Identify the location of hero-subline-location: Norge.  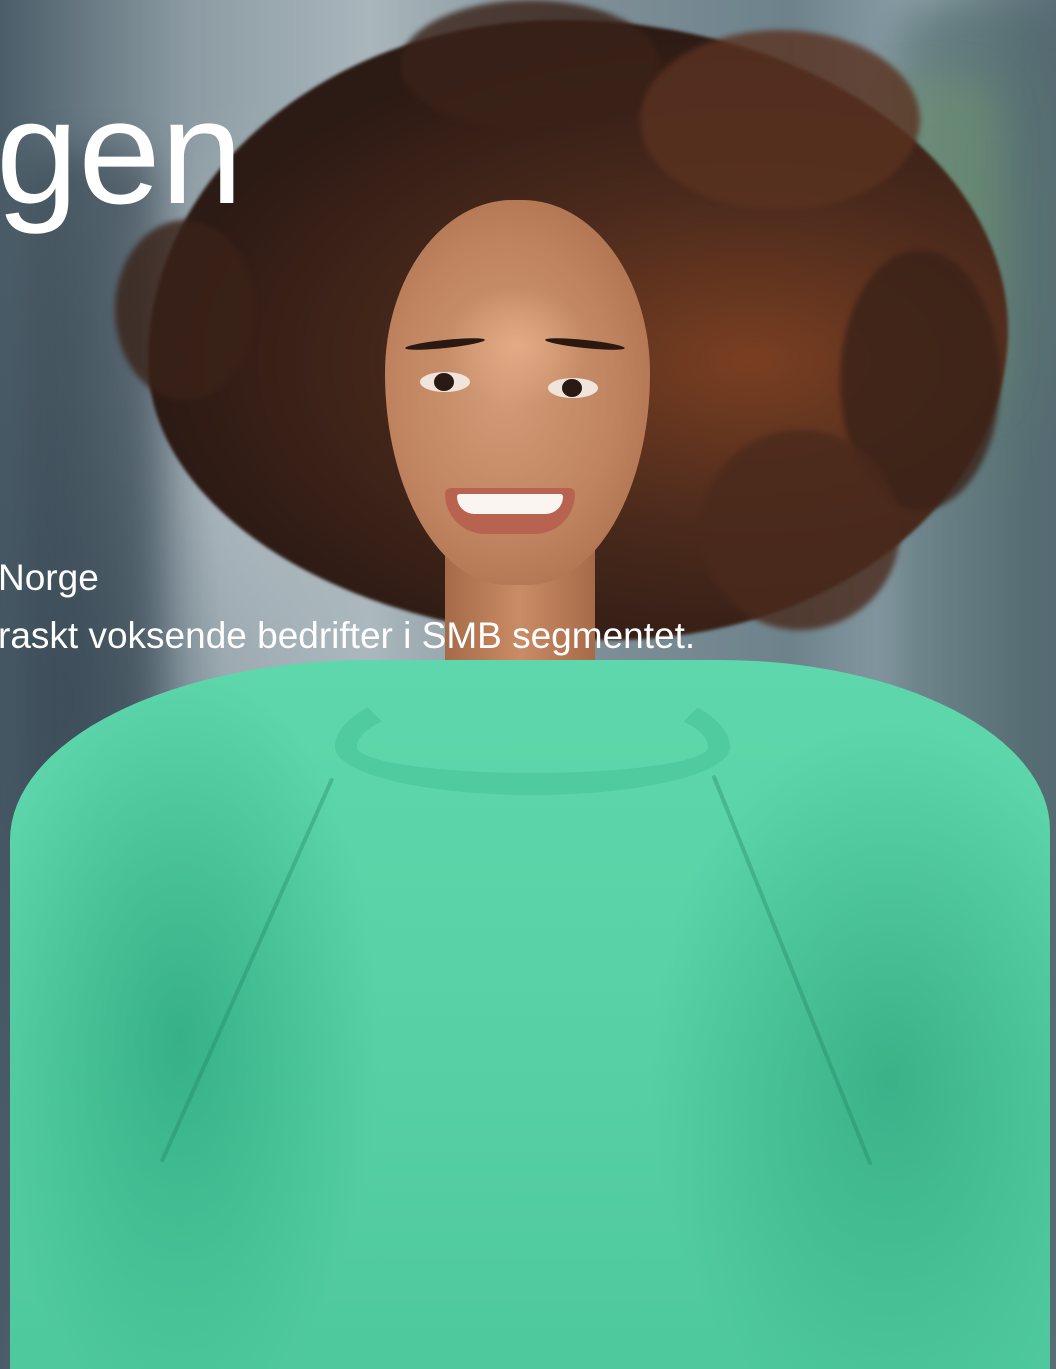
(49, 577).